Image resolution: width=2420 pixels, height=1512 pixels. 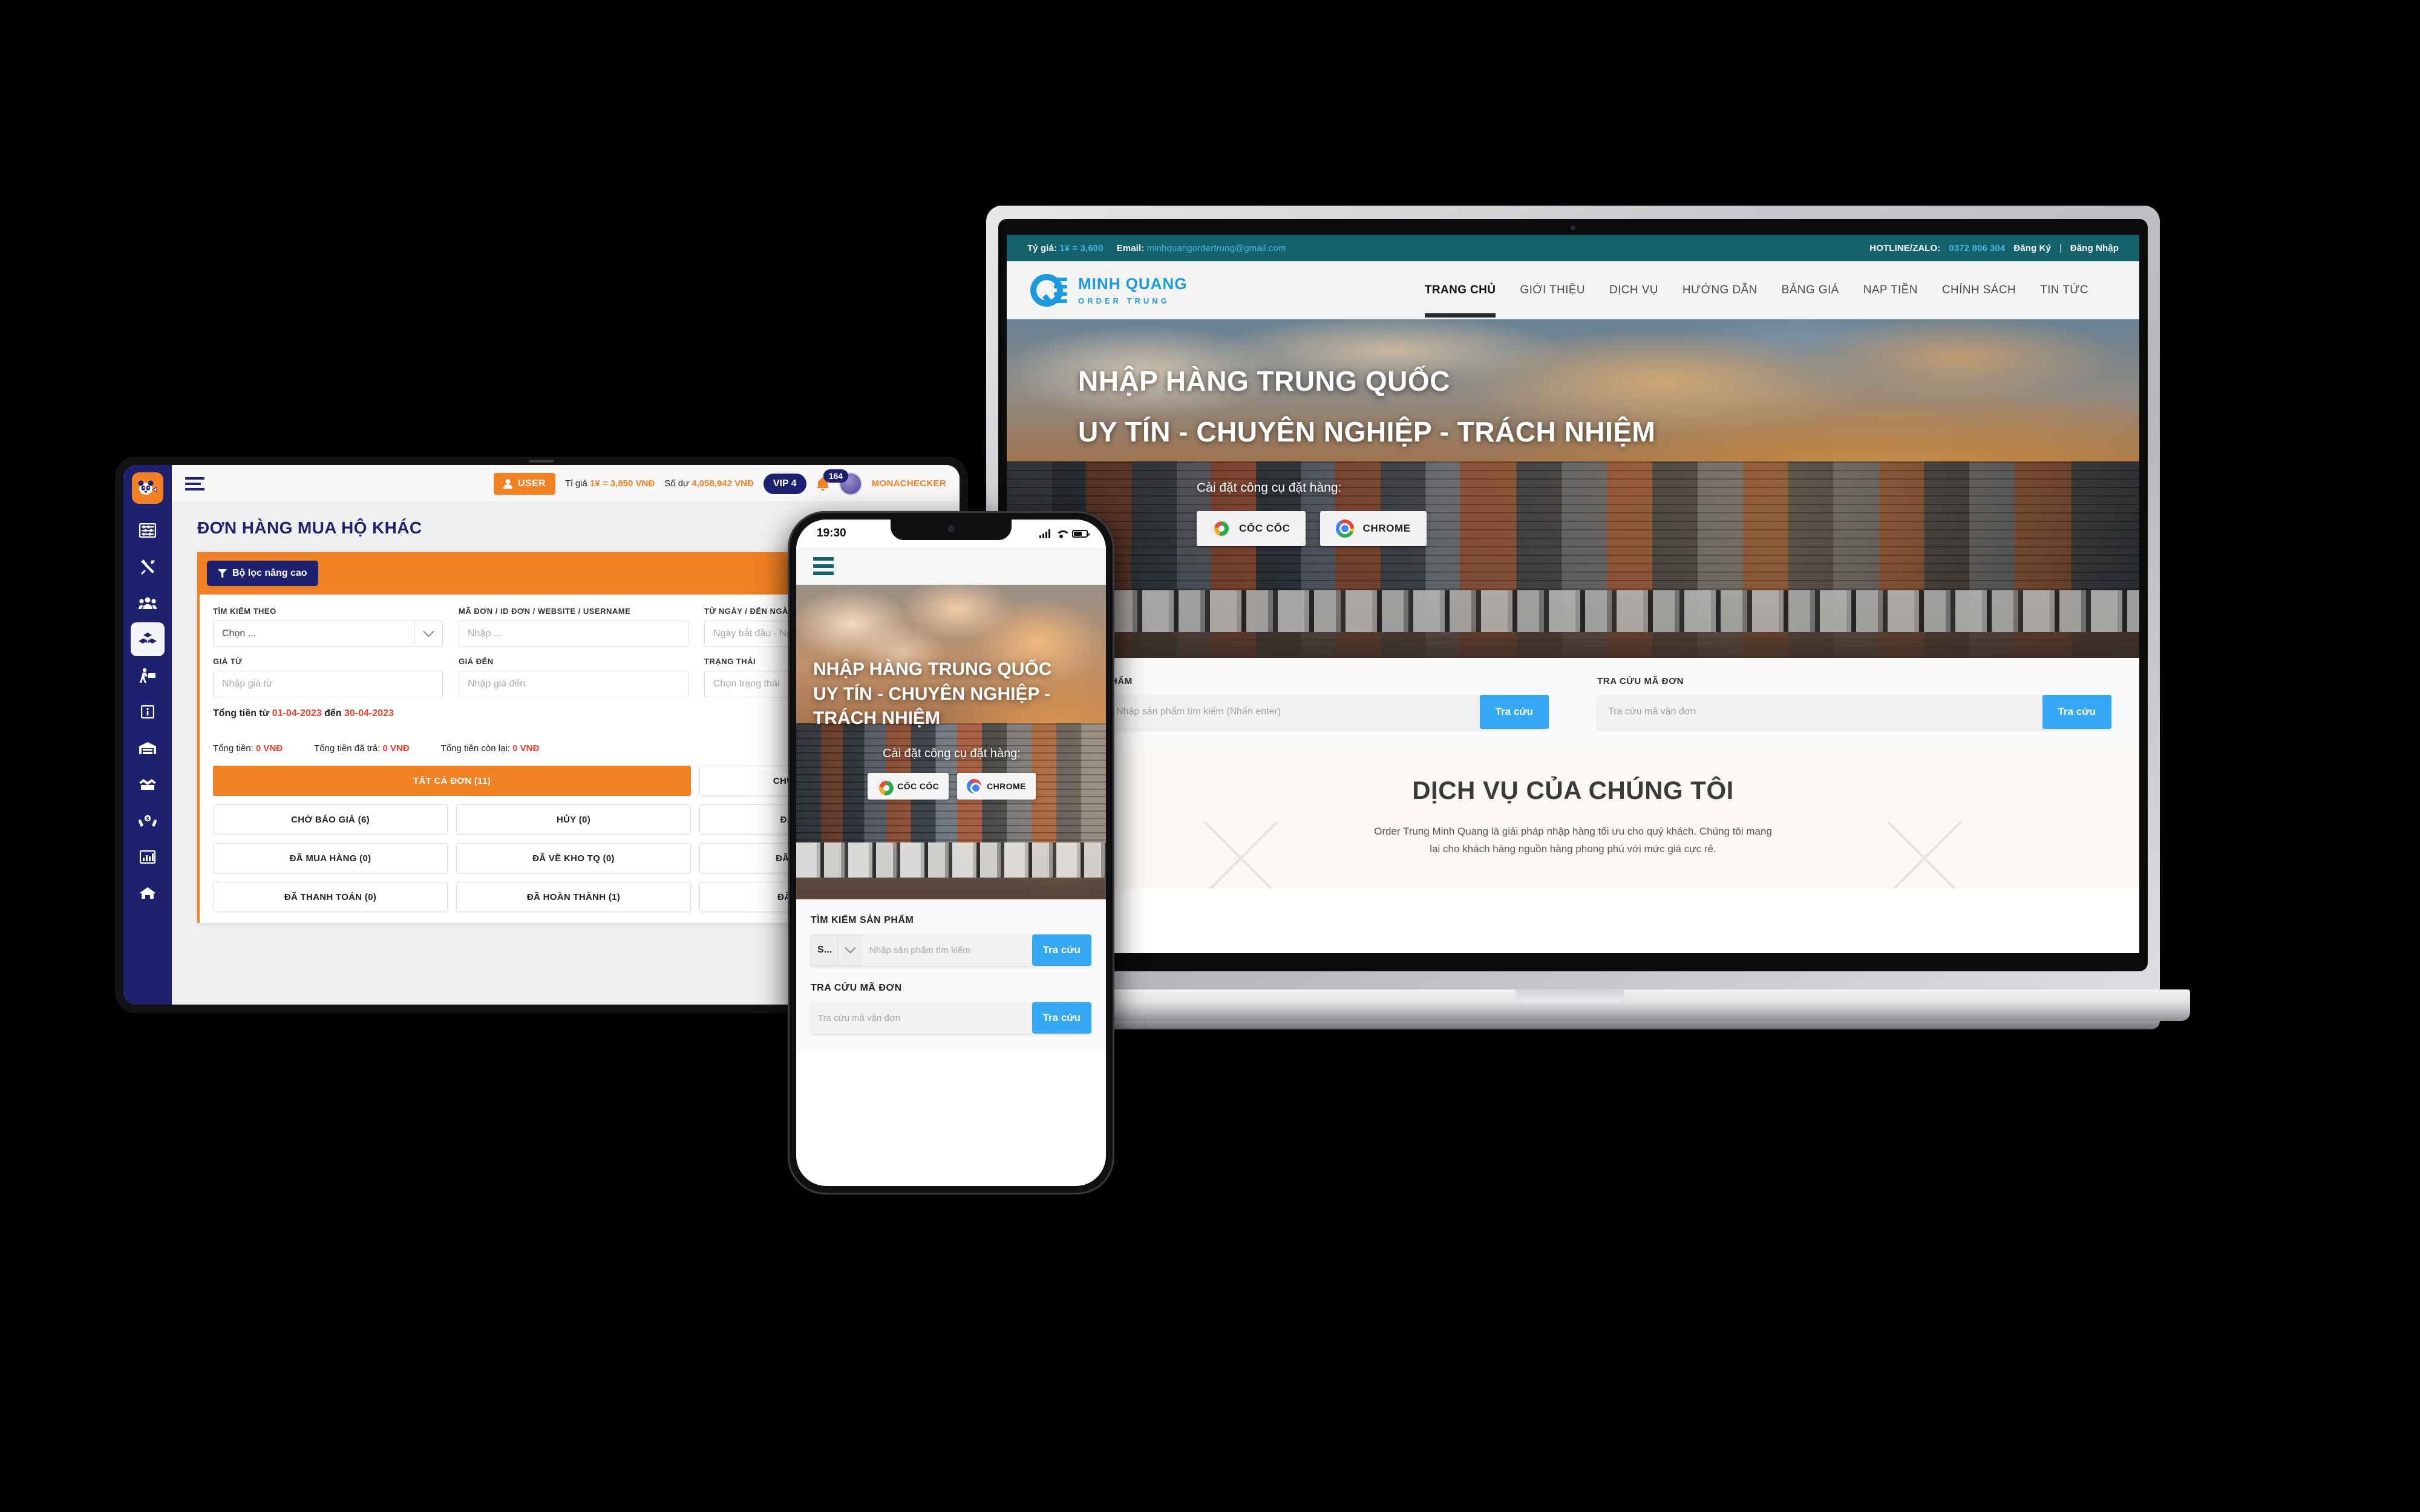 I want to click on order-lookup-button: Tra cứu, so click(x=2076, y=712).